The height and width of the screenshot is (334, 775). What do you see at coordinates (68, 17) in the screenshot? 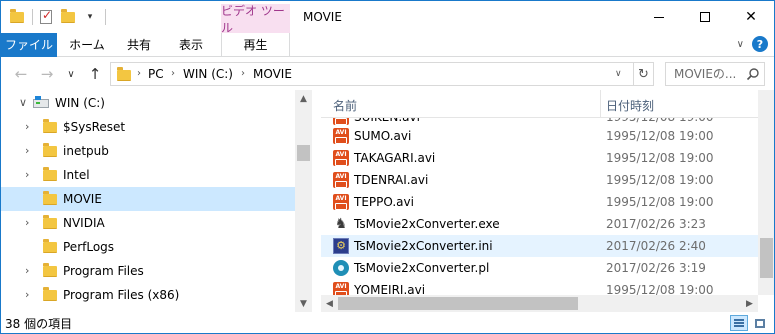
I see `new-folder-icon` at bounding box center [68, 17].